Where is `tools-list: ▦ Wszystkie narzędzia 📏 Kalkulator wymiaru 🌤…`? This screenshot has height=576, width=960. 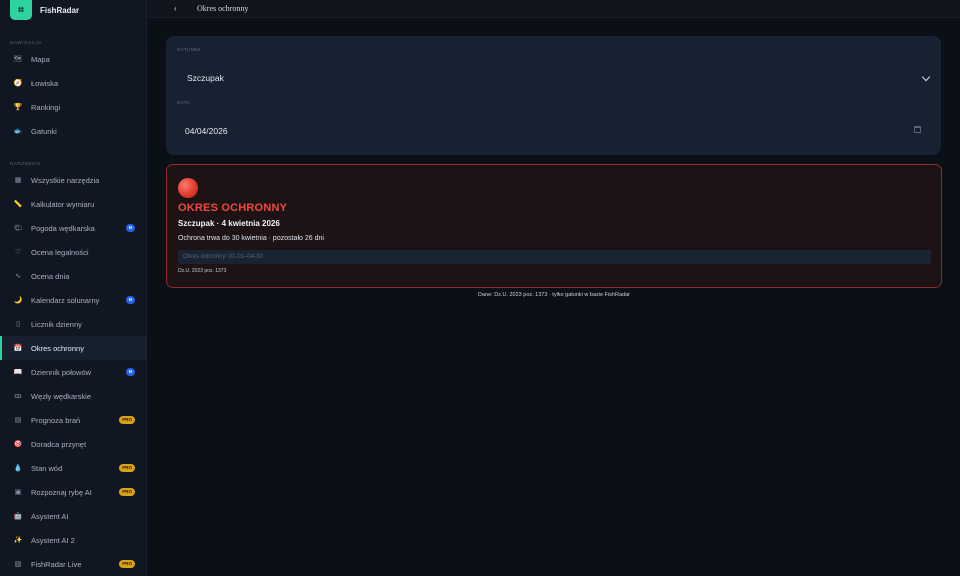 tools-list: ▦ Wszystkie narzędzia 📏 Kalkulator wymiaru 🌤… is located at coordinates (73, 372).